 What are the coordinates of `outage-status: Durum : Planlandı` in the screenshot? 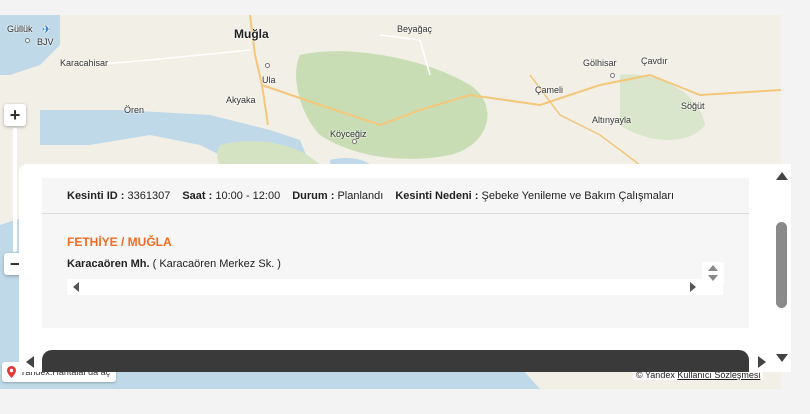 It's located at (338, 195).